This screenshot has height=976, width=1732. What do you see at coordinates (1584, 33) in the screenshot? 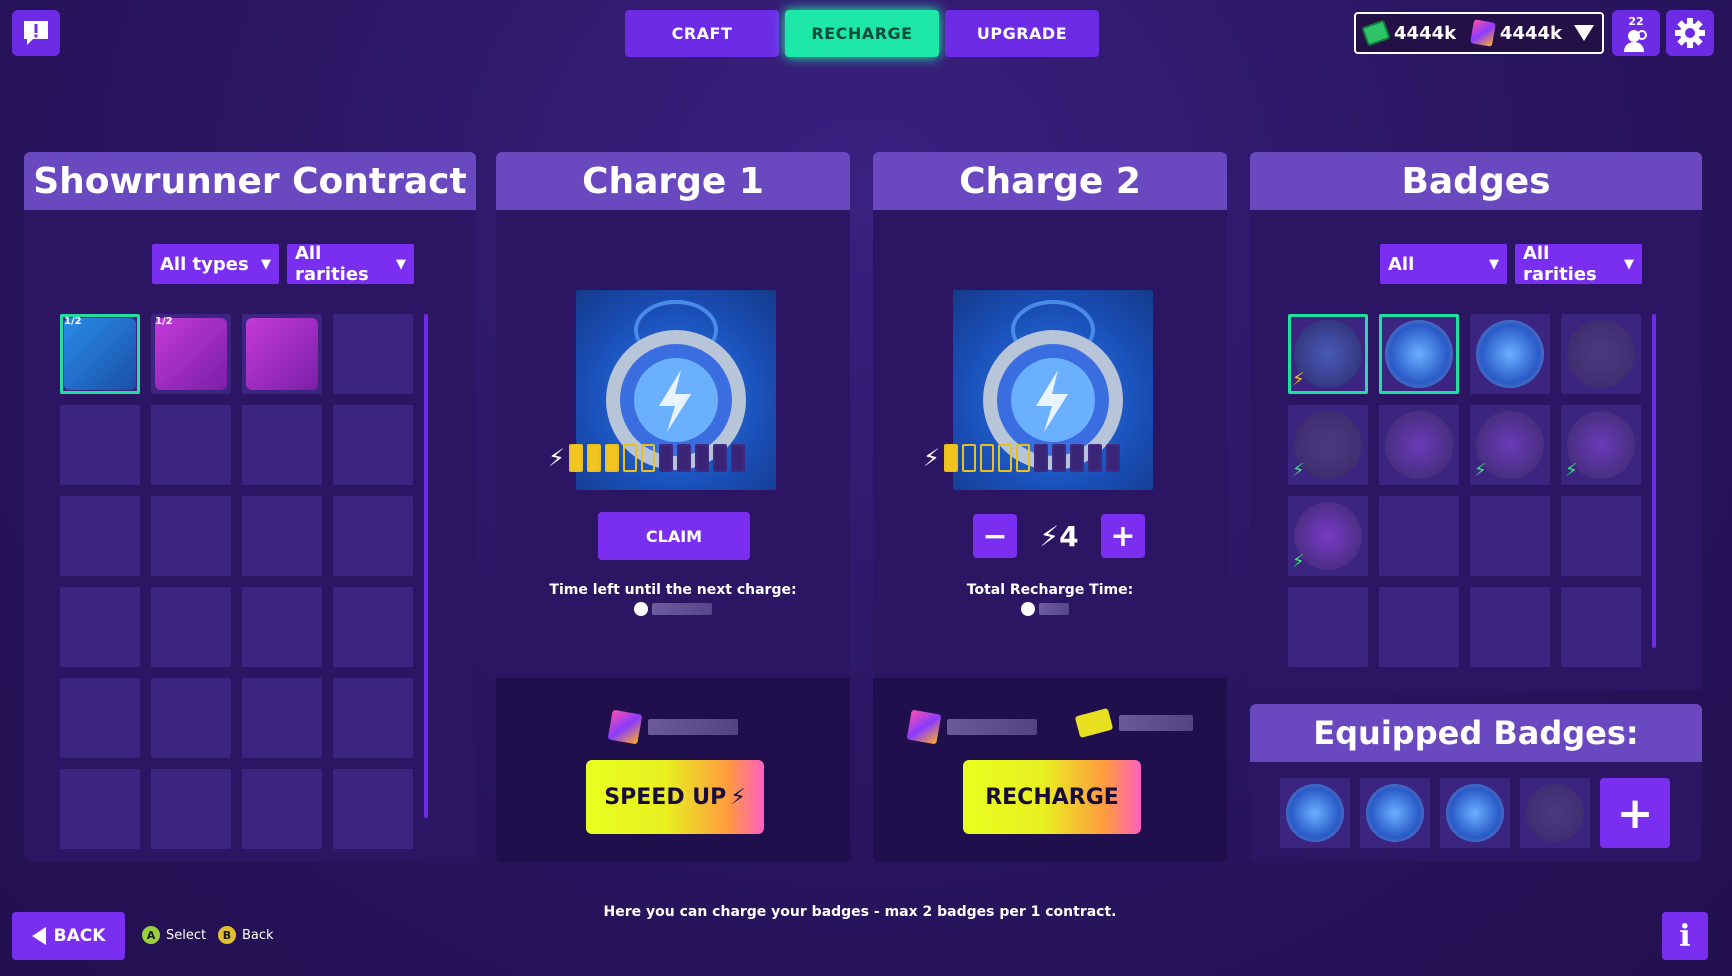
I see `chevron-down-icon` at bounding box center [1584, 33].